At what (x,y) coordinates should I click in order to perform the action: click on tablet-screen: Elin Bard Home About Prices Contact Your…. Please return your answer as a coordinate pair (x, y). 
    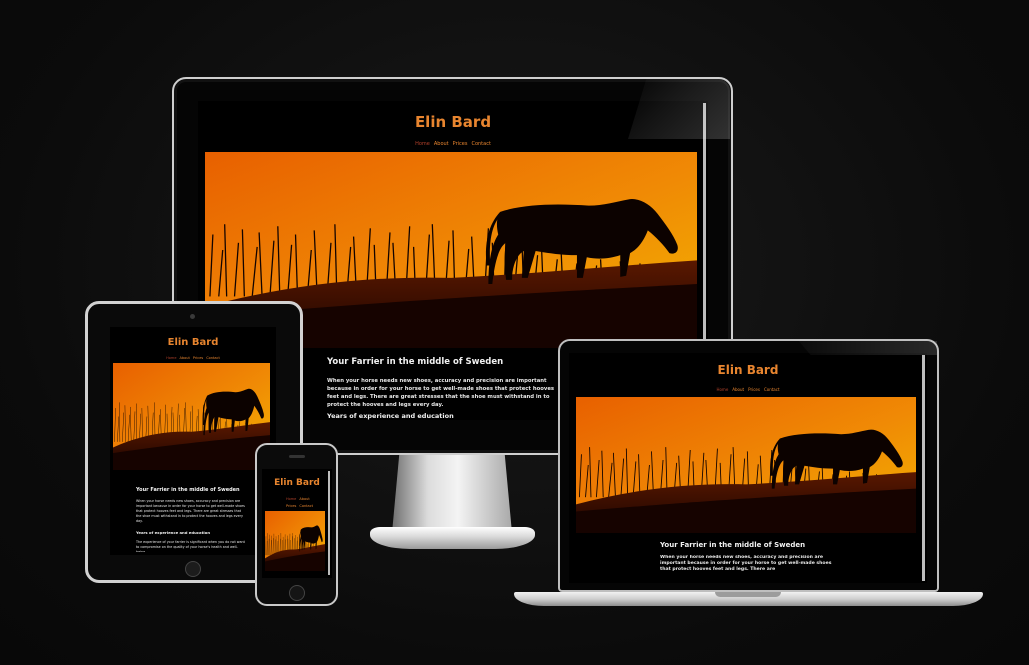
    Looking at the image, I should click on (193, 441).